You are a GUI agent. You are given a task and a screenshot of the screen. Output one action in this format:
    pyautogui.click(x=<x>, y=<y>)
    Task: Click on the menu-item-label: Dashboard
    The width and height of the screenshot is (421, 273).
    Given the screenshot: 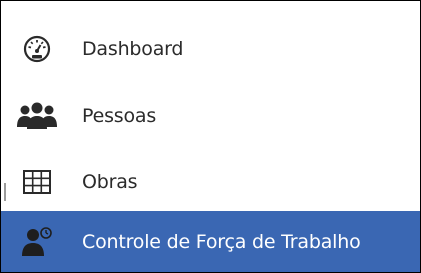 What is the action you would take?
    pyautogui.click(x=133, y=49)
    